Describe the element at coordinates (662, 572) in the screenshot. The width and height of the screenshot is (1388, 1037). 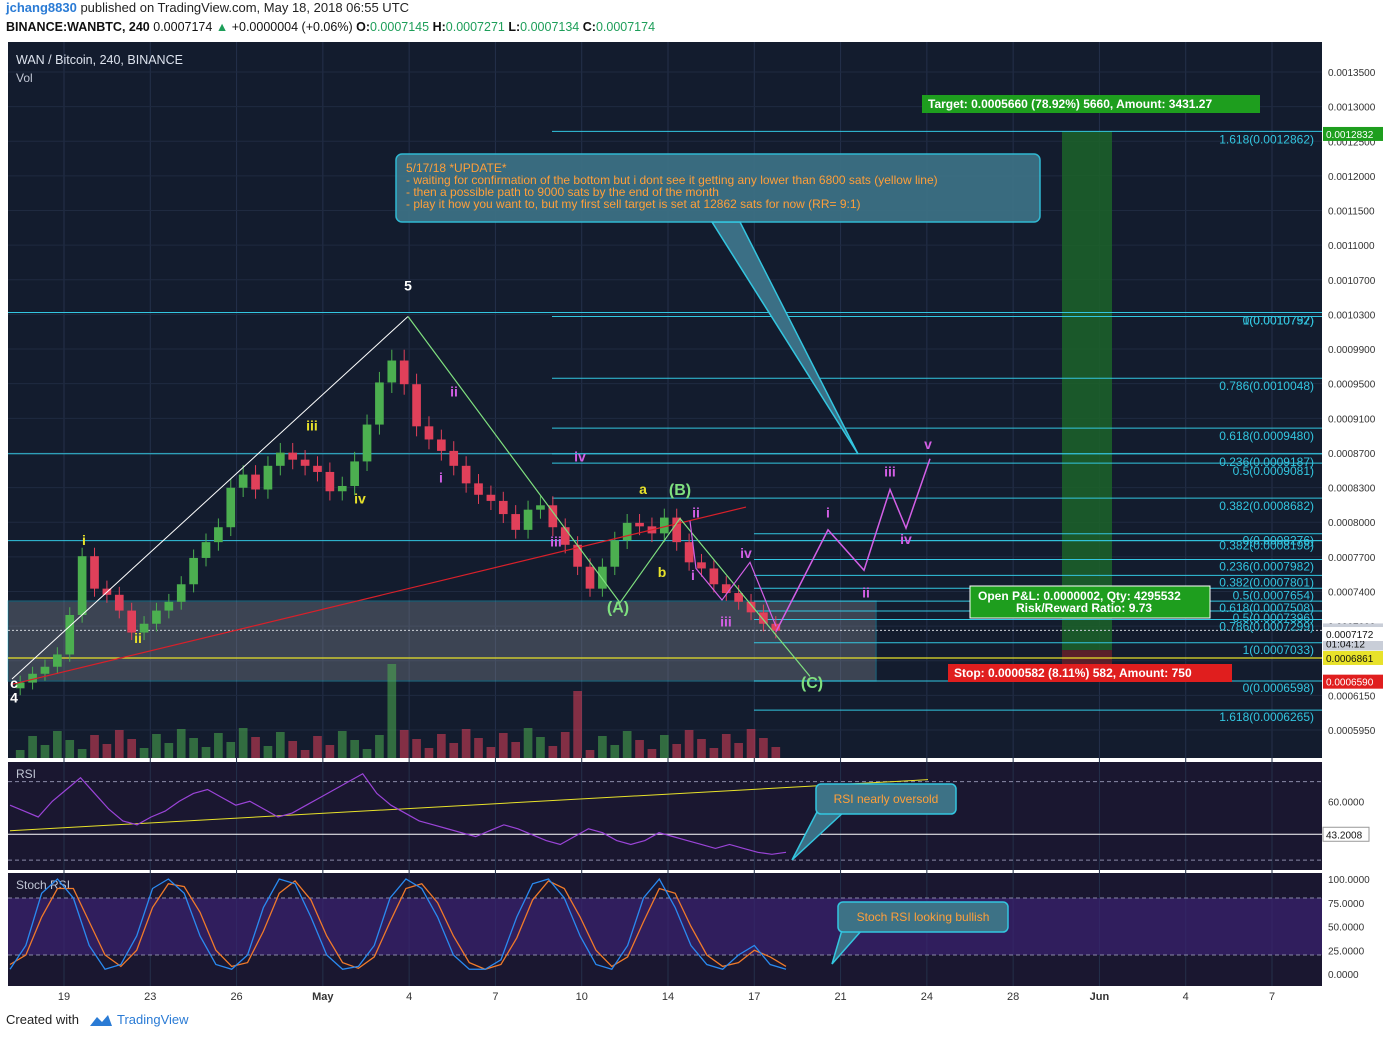
I see `wave-label: b` at that location.